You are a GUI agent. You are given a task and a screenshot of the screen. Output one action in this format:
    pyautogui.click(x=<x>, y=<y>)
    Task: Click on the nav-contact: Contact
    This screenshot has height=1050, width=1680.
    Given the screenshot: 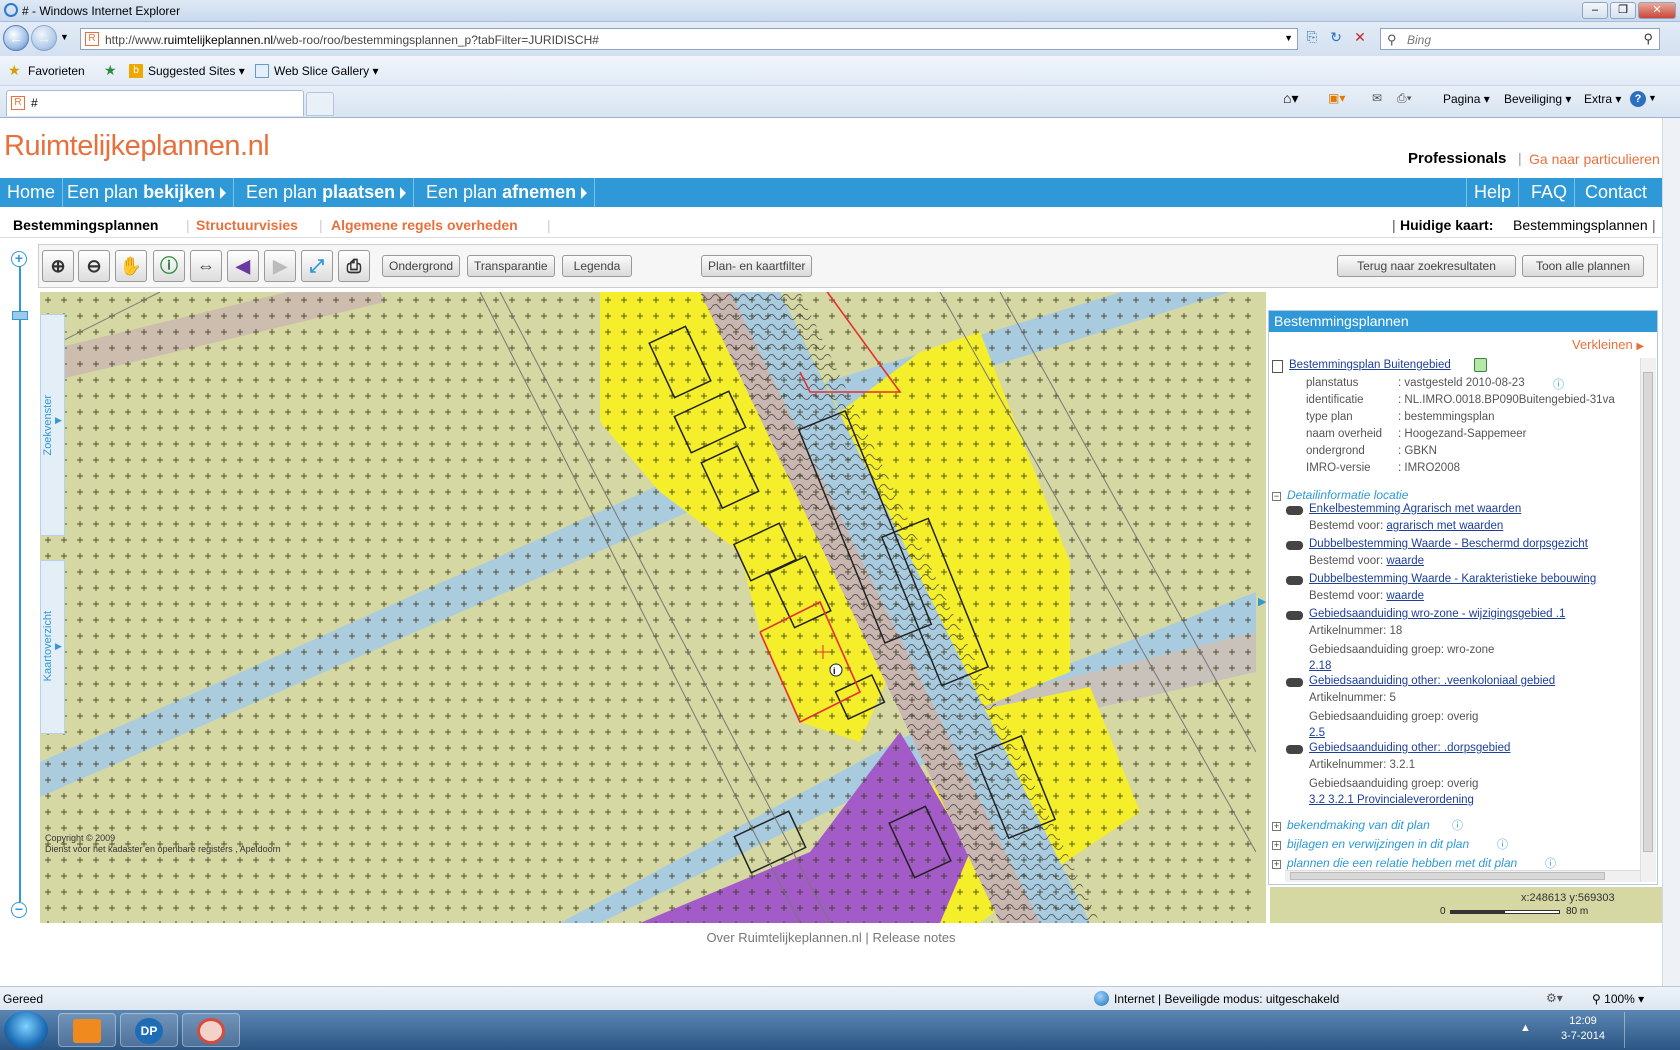 What is the action you would take?
    pyautogui.click(x=1616, y=192)
    